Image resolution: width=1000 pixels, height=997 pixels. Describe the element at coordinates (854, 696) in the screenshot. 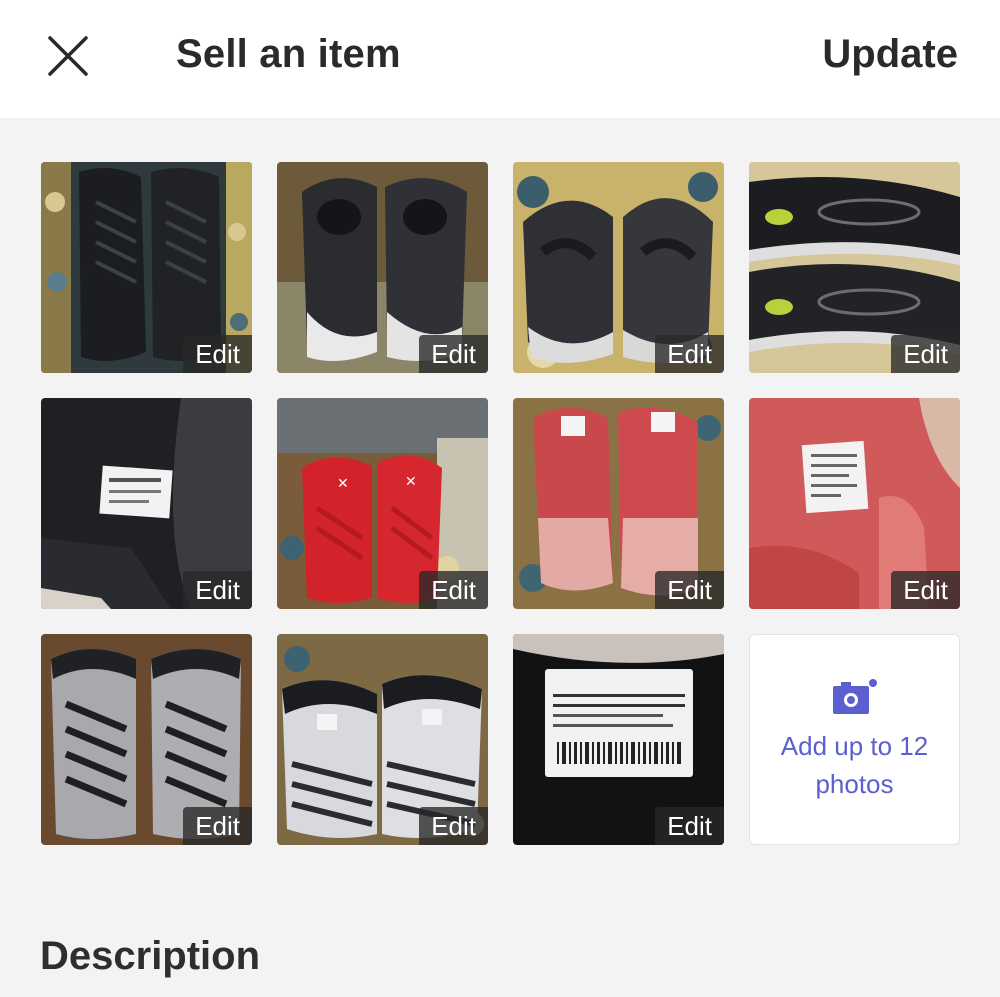

I see `camera-plus-icon` at that location.